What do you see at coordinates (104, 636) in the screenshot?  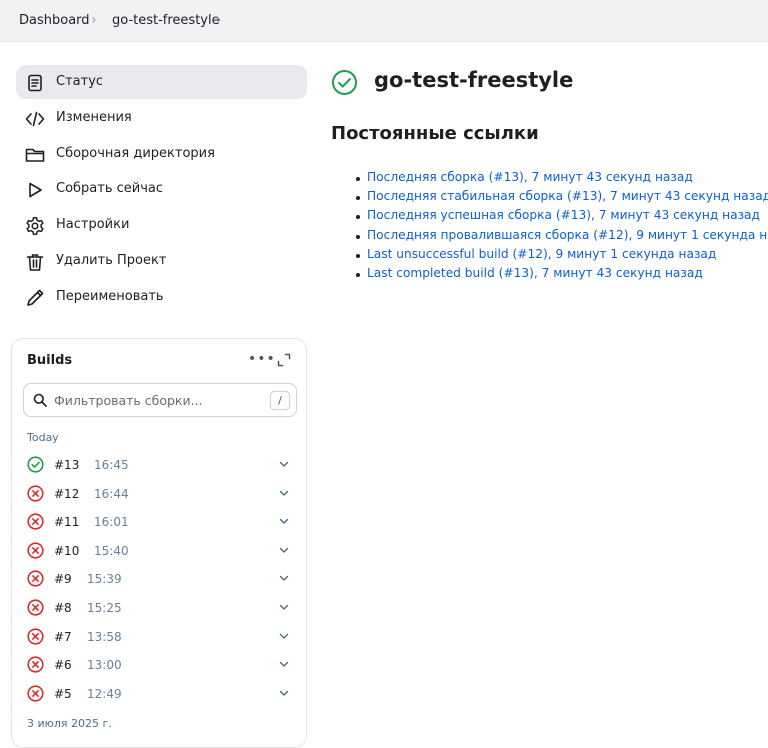 I see `build-time: 13:58` at bounding box center [104, 636].